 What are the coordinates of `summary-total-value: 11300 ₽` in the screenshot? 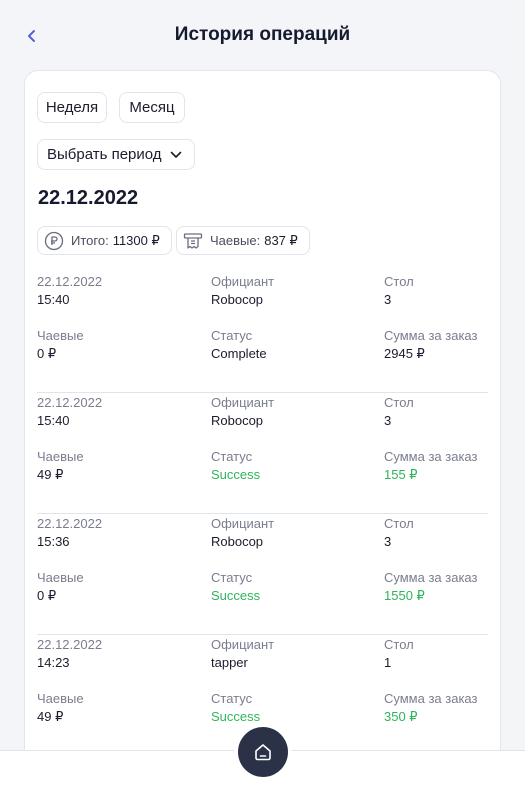 It's located at (136, 240).